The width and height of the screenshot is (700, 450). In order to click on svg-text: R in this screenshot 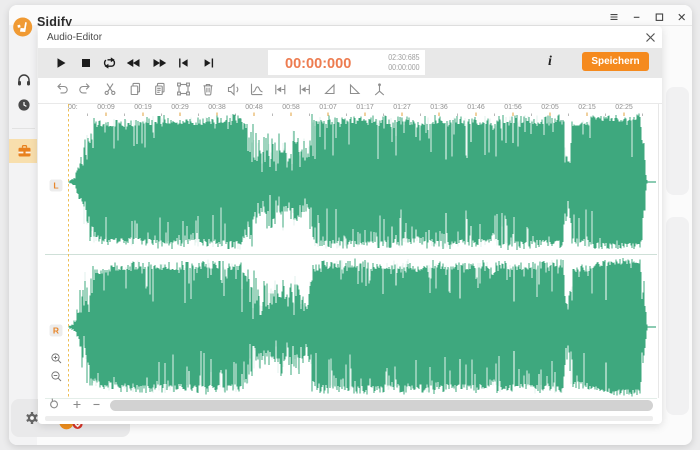, I will do `click(56, 331)`.